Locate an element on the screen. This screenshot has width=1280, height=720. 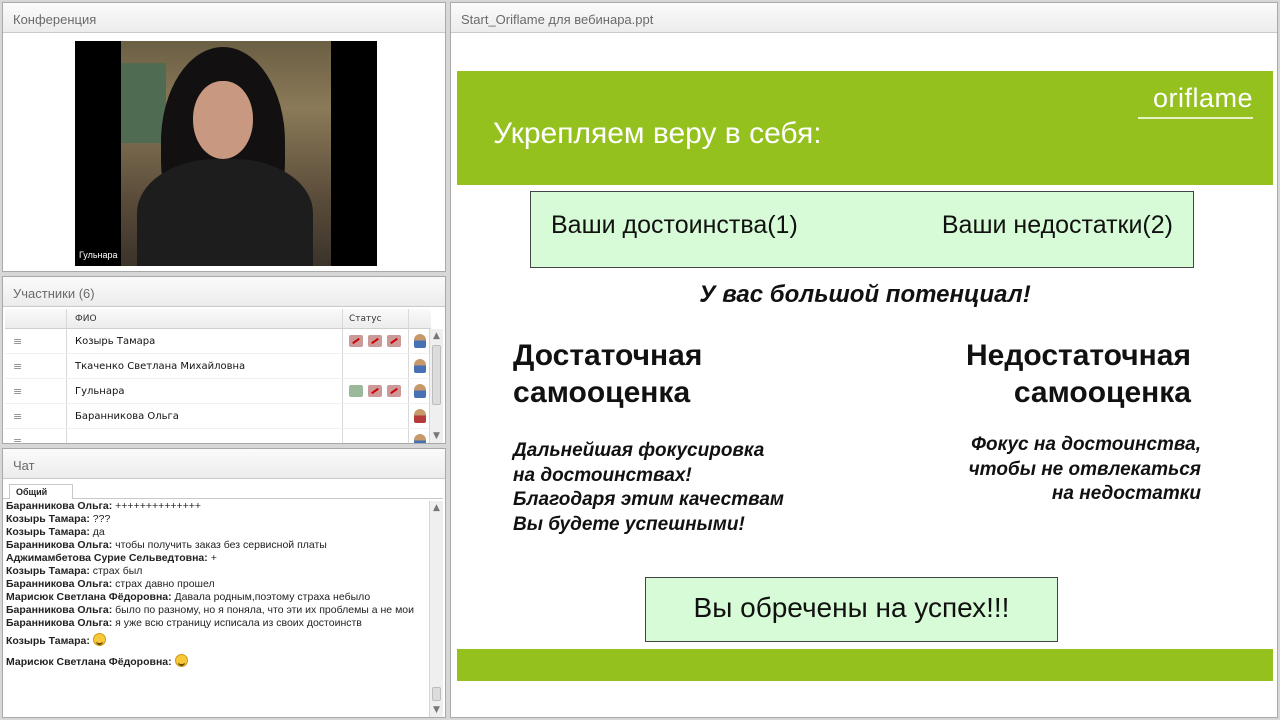
participant-name: Ткаченко Светлана Михайловна is located at coordinates (205, 366).